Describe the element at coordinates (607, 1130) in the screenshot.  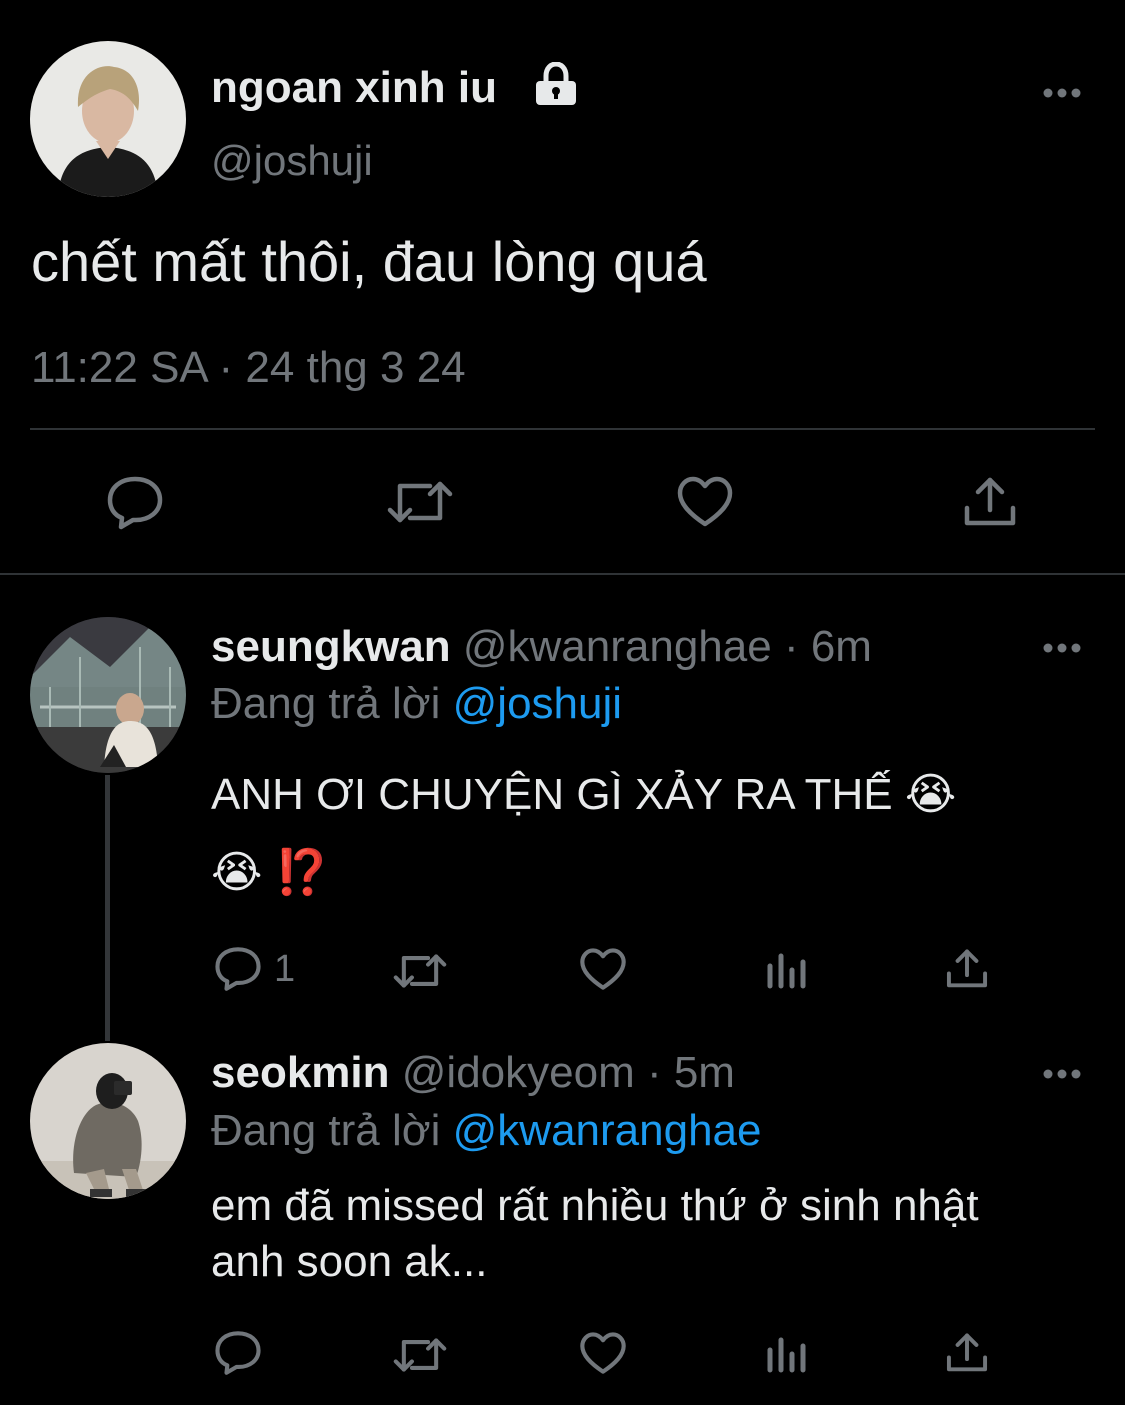
I see `replying-to-link: @kwanranghae` at that location.